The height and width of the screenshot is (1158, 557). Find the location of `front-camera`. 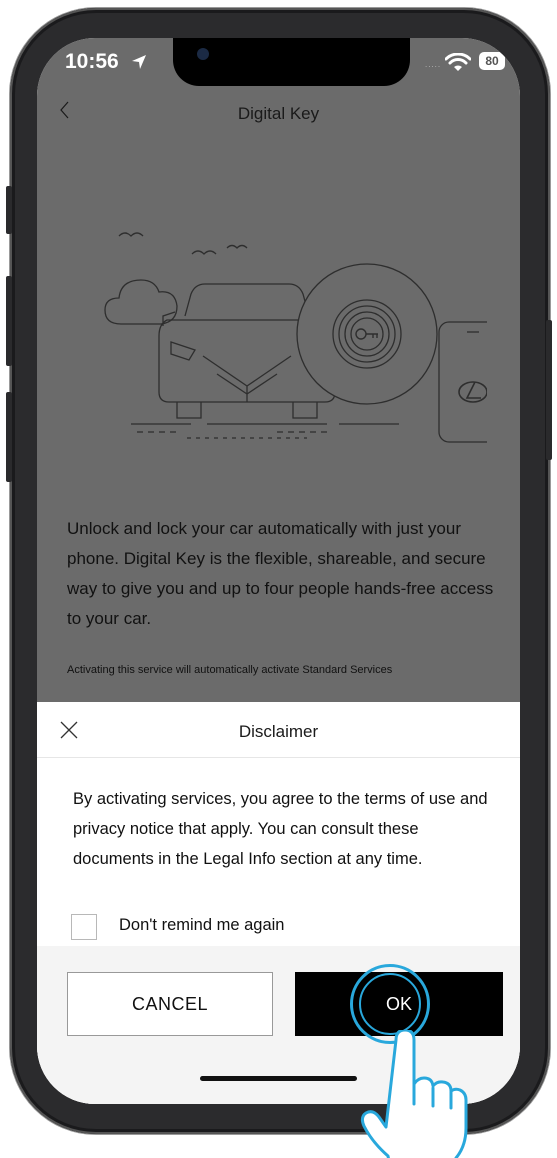

front-camera is located at coordinates (203, 54).